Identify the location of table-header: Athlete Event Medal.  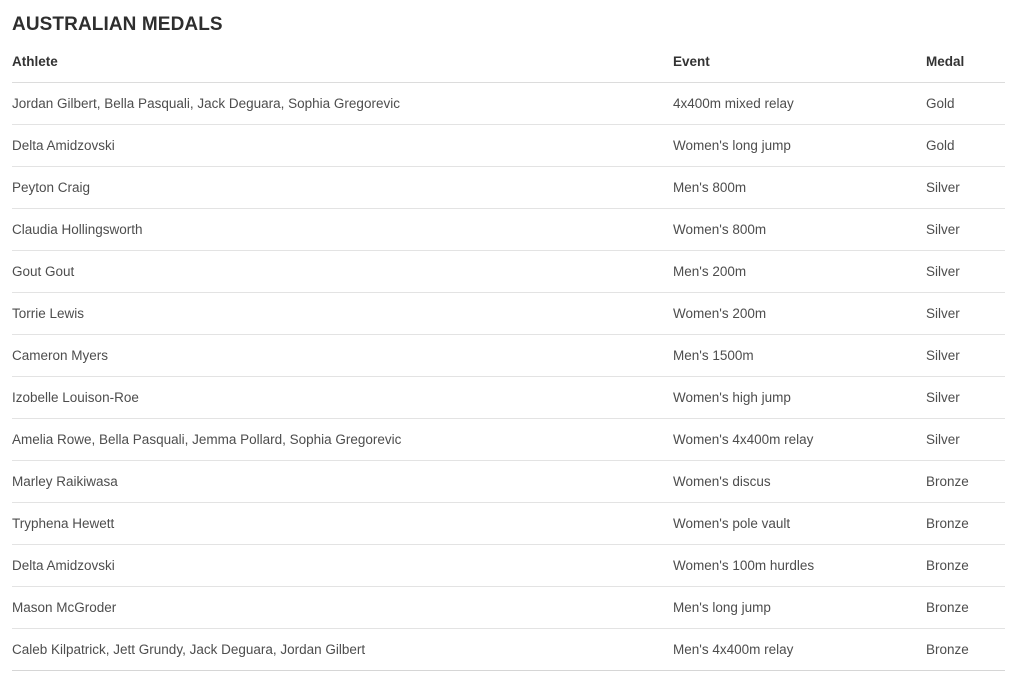
(508, 68).